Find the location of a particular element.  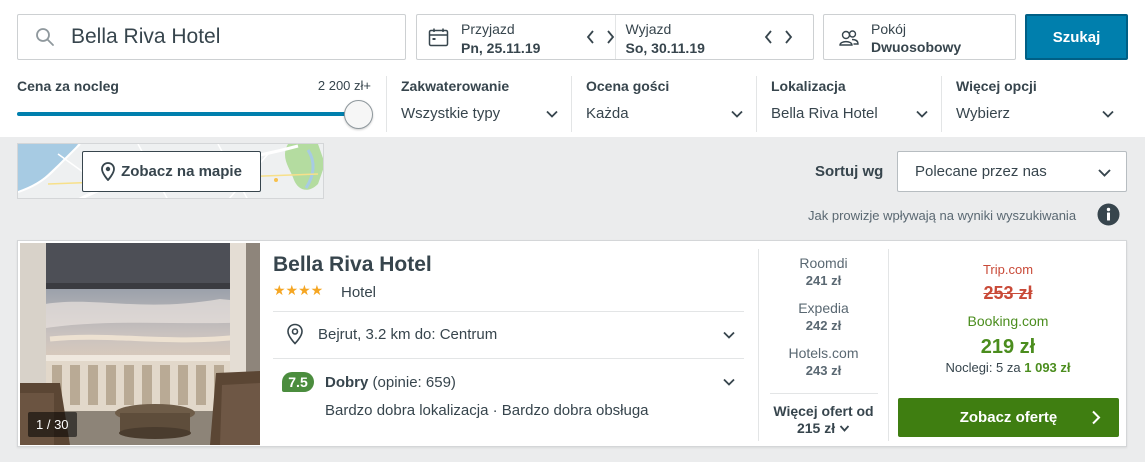

more-offers-button: Więcej ofert od 215 zł is located at coordinates (823, 420).